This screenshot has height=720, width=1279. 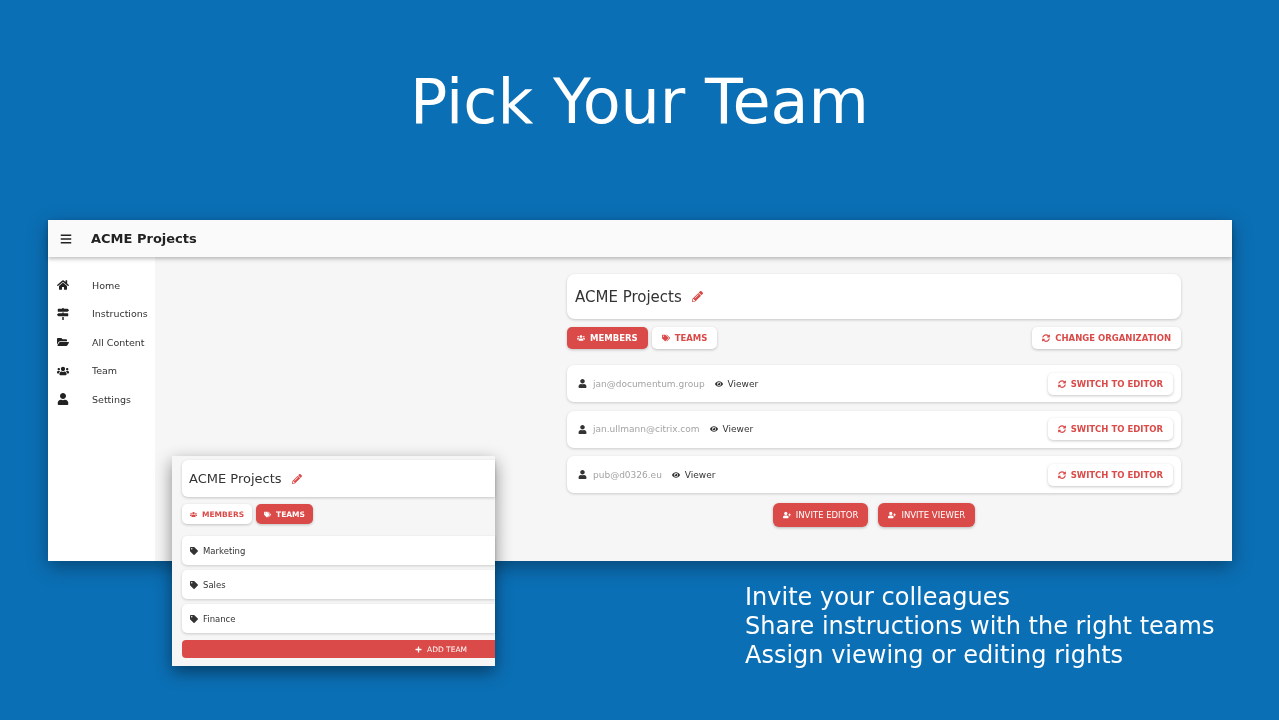 What do you see at coordinates (877, 597) in the screenshot?
I see `feature-line: Invite your colleagues` at bounding box center [877, 597].